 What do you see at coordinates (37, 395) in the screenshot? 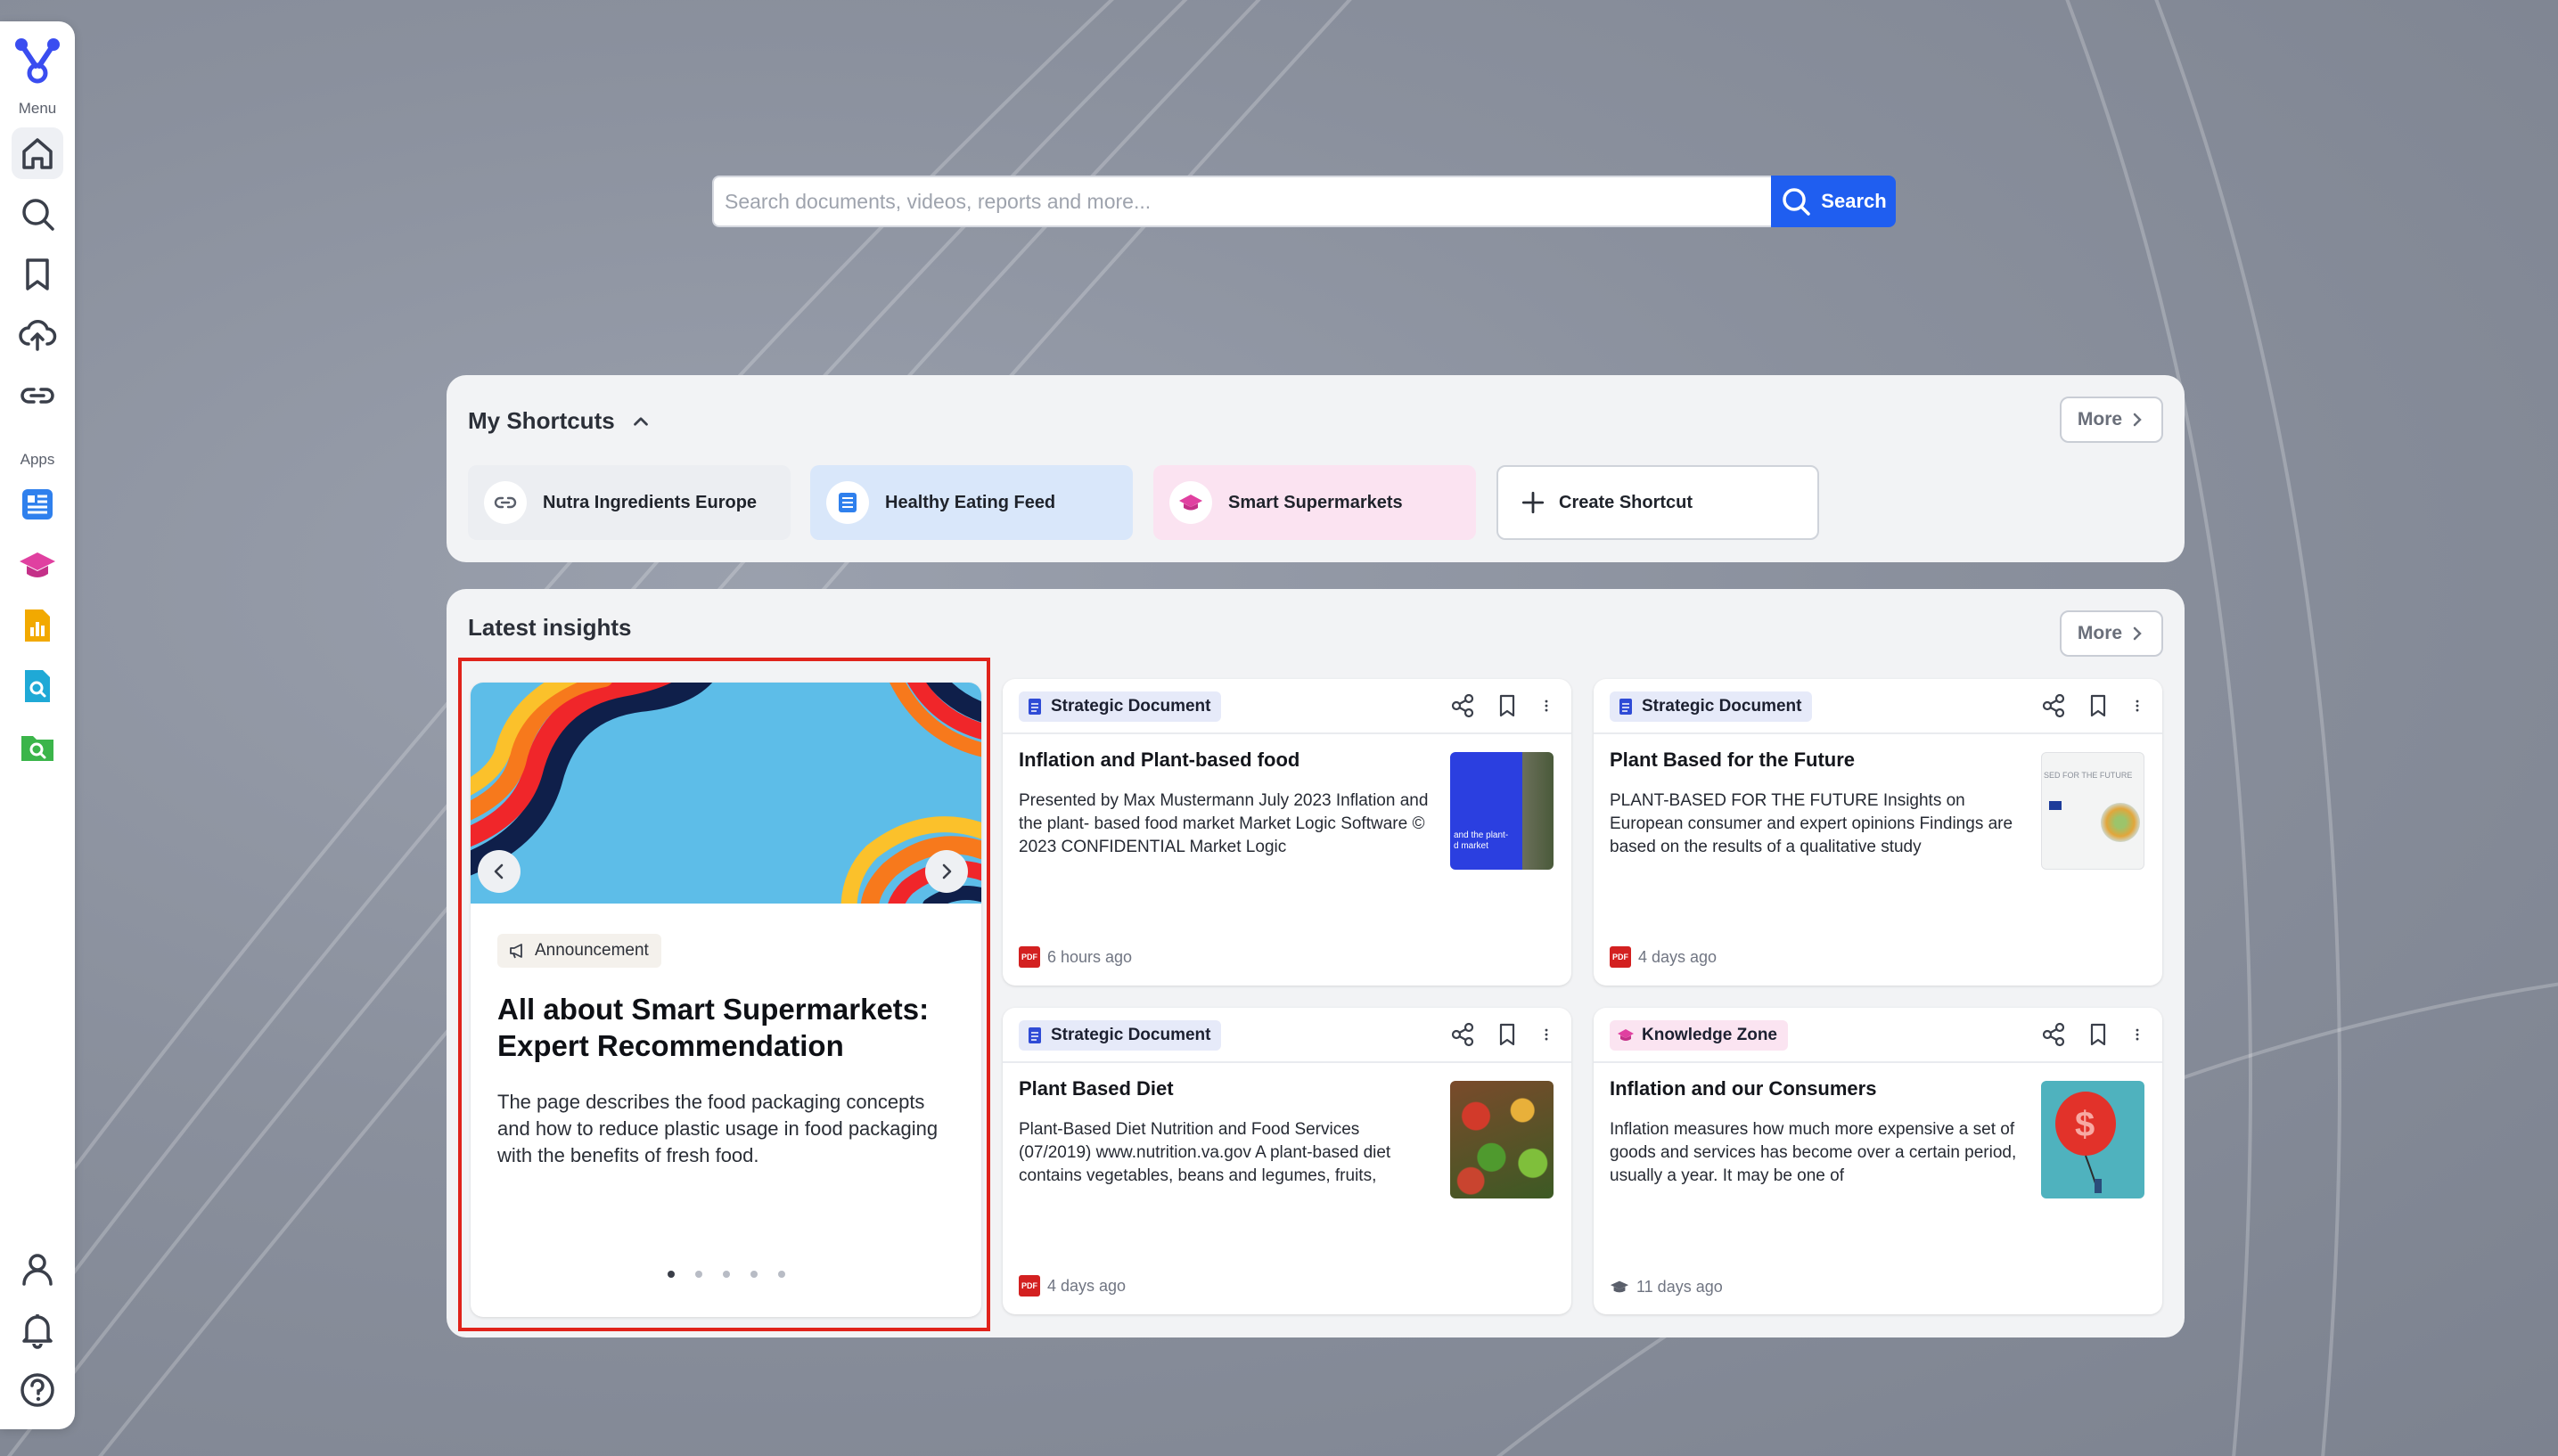
I see `nav-links` at bounding box center [37, 395].